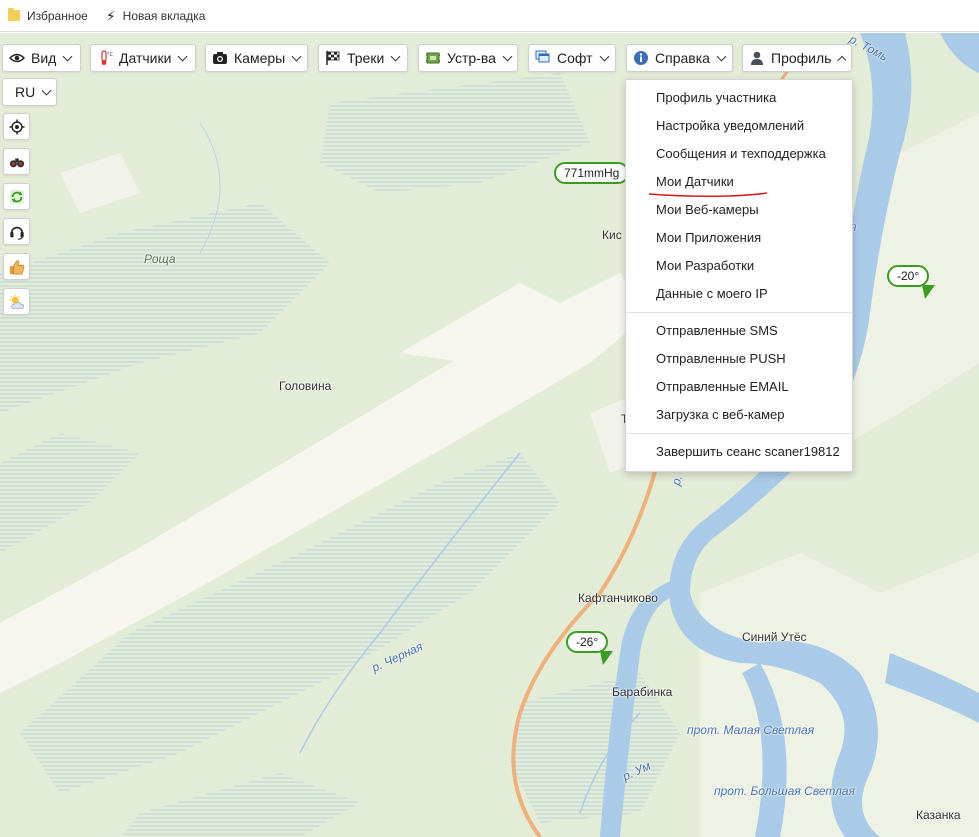 Image resolution: width=979 pixels, height=837 pixels. Describe the element at coordinates (110, 15) in the screenshot. I see `lightning-icon: ⚡` at that location.